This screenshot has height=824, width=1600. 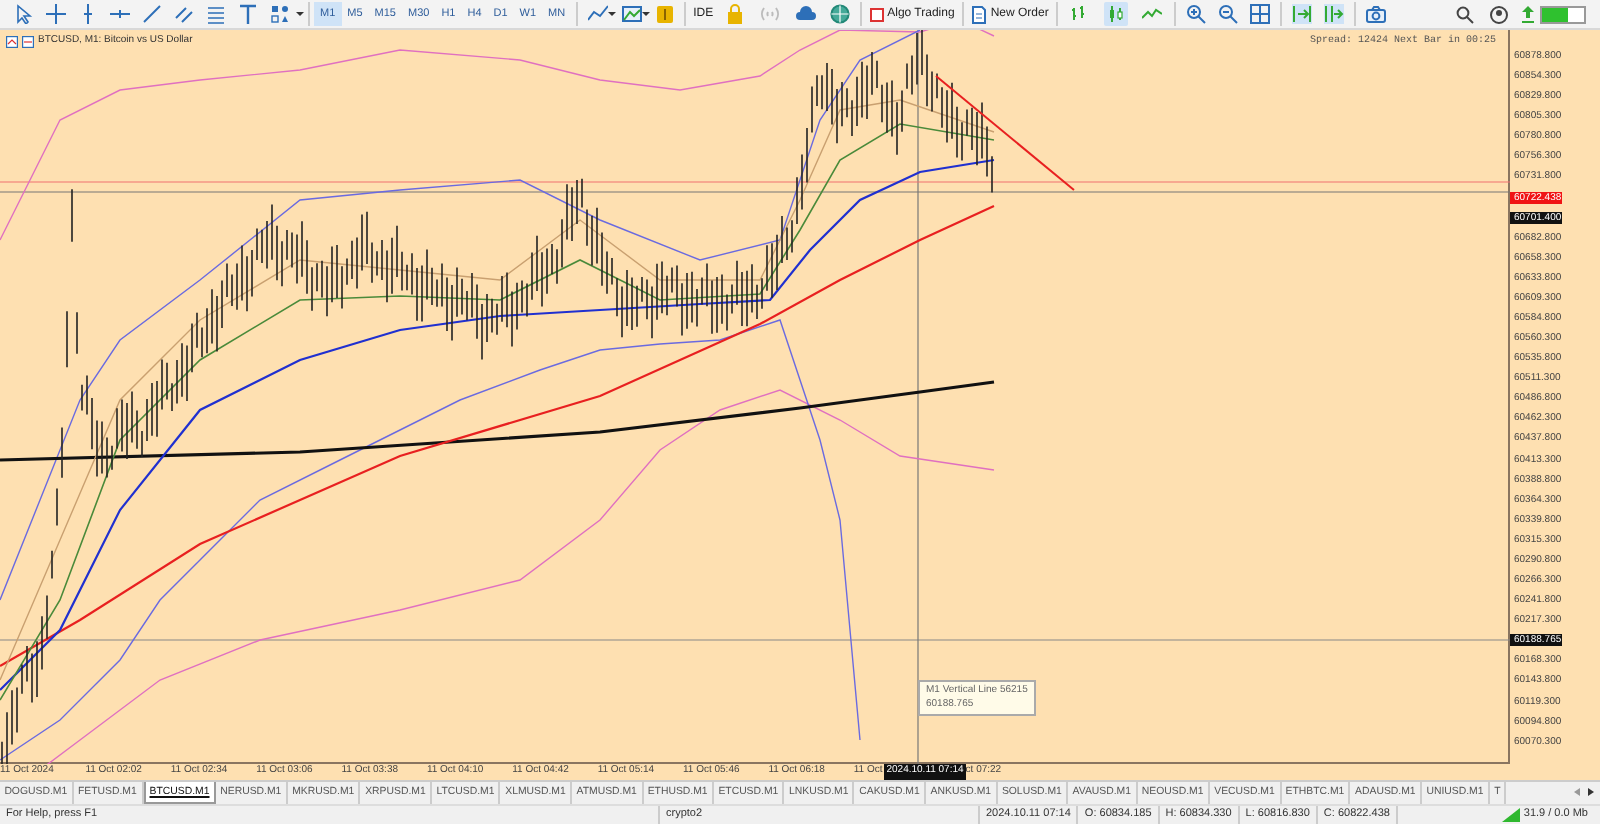 What do you see at coordinates (1334, 14) in the screenshot?
I see `chart-shift-icon` at bounding box center [1334, 14].